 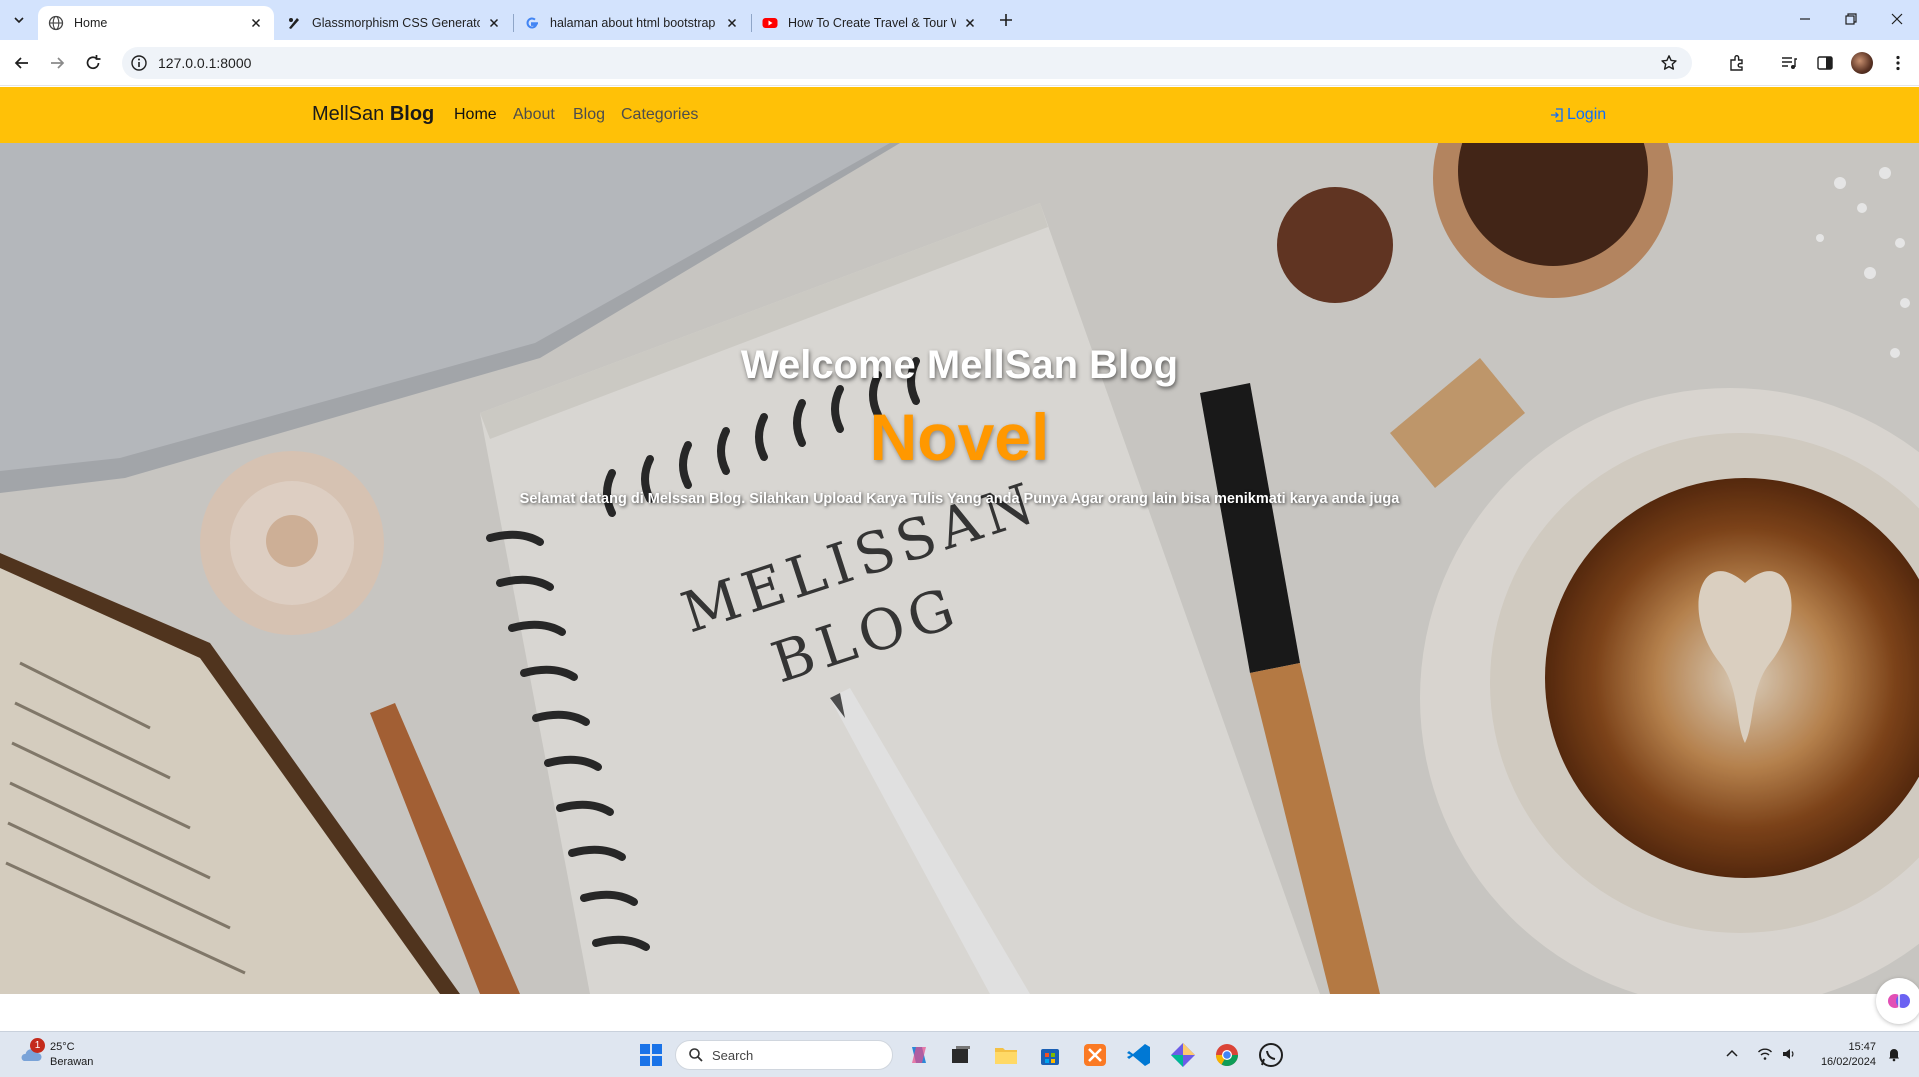 What do you see at coordinates (1825, 63) in the screenshot?
I see `side-panel-icon` at bounding box center [1825, 63].